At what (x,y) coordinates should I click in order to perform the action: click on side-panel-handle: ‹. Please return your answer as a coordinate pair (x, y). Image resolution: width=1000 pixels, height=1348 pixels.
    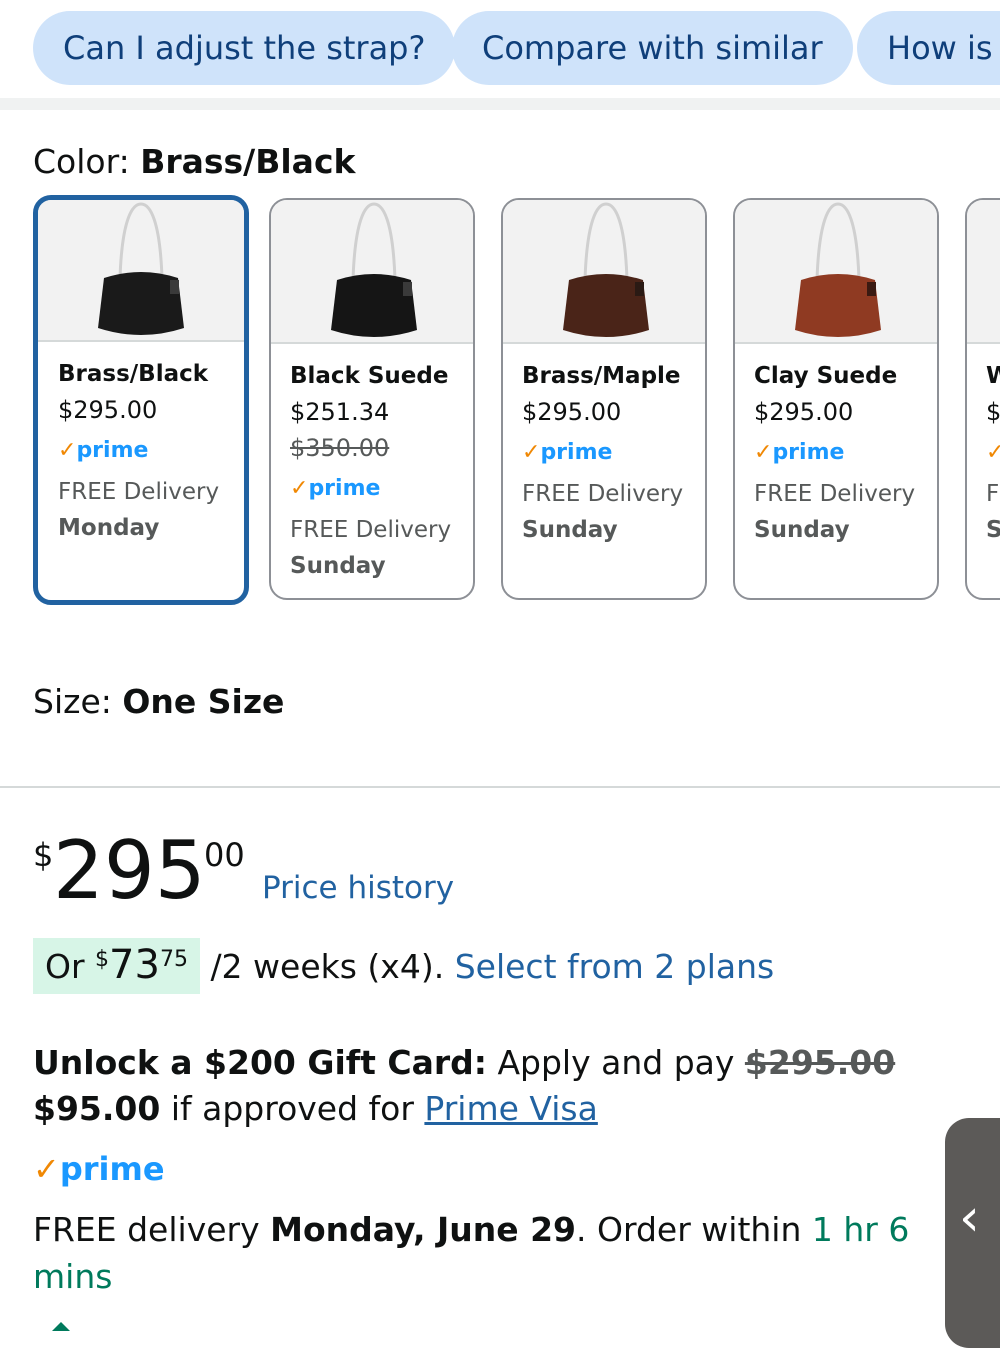
    Looking at the image, I should click on (972, 1233).